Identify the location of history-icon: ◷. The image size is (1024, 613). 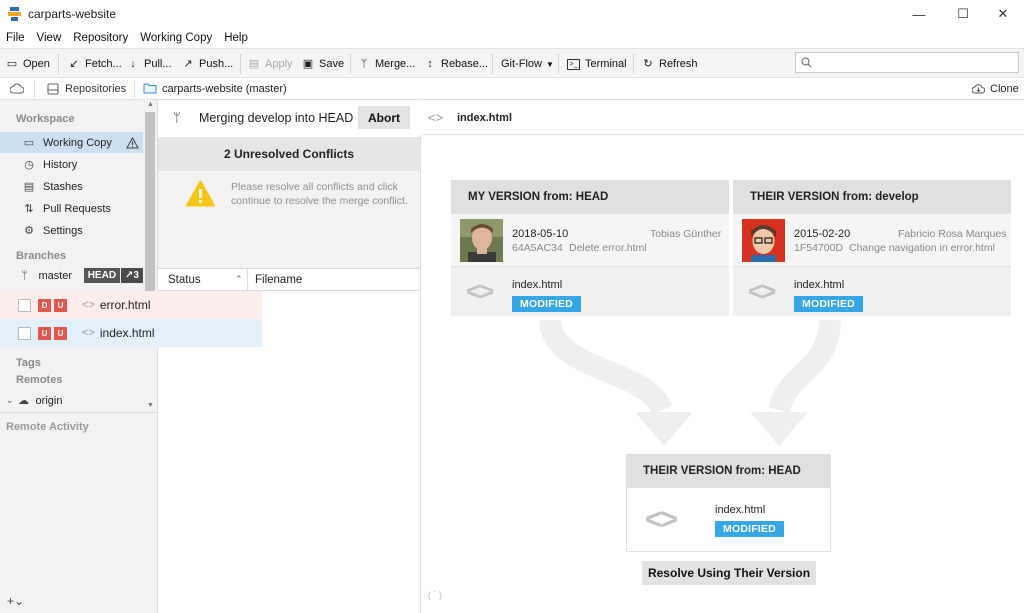
(29, 165).